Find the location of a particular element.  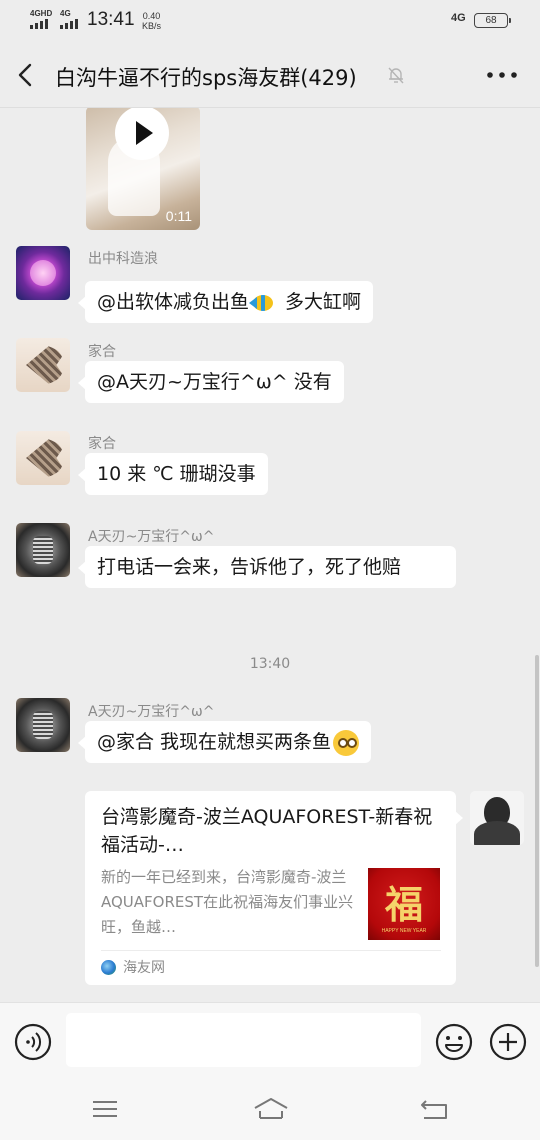

message-text-continued: 多大缸啊 is located at coordinates (320, 302).